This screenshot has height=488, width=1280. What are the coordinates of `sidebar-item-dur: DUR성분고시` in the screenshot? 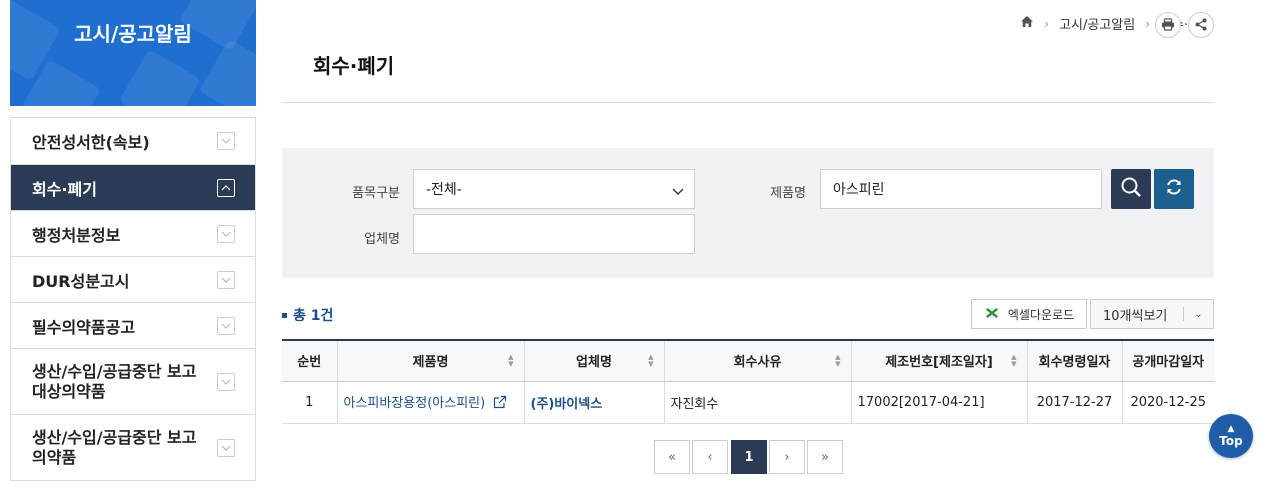 It's located at (133, 280).